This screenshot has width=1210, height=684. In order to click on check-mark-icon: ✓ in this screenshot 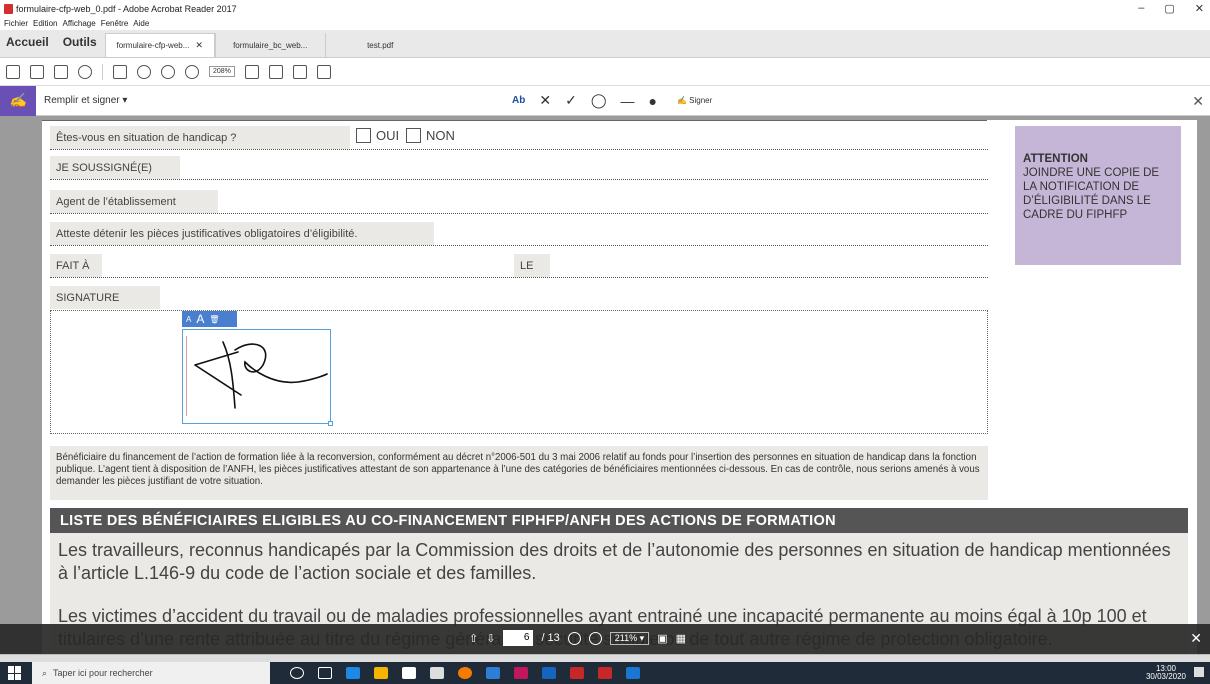, I will do `click(571, 100)`.